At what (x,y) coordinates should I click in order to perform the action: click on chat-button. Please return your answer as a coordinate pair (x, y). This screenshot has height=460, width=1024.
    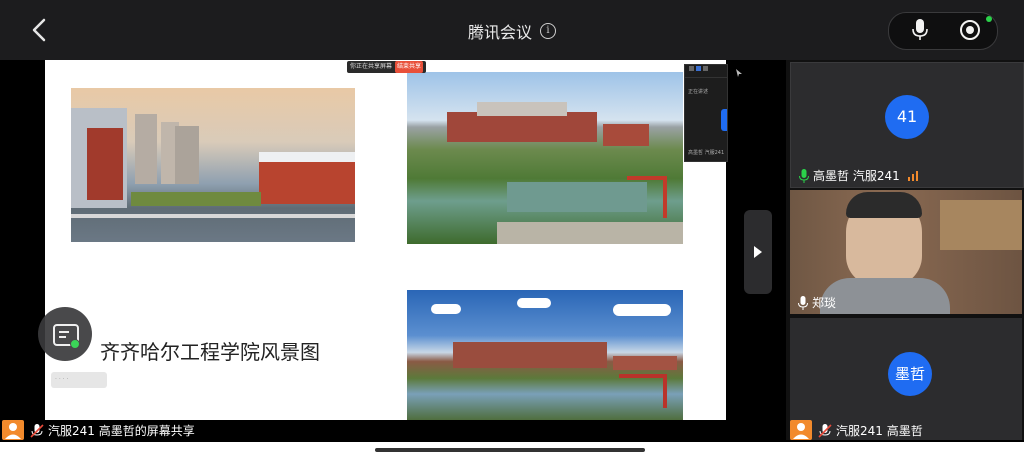
    Looking at the image, I should click on (65, 334).